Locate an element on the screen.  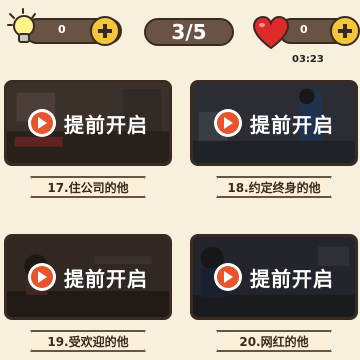
level-progress: 3/5 is located at coordinates (189, 32).